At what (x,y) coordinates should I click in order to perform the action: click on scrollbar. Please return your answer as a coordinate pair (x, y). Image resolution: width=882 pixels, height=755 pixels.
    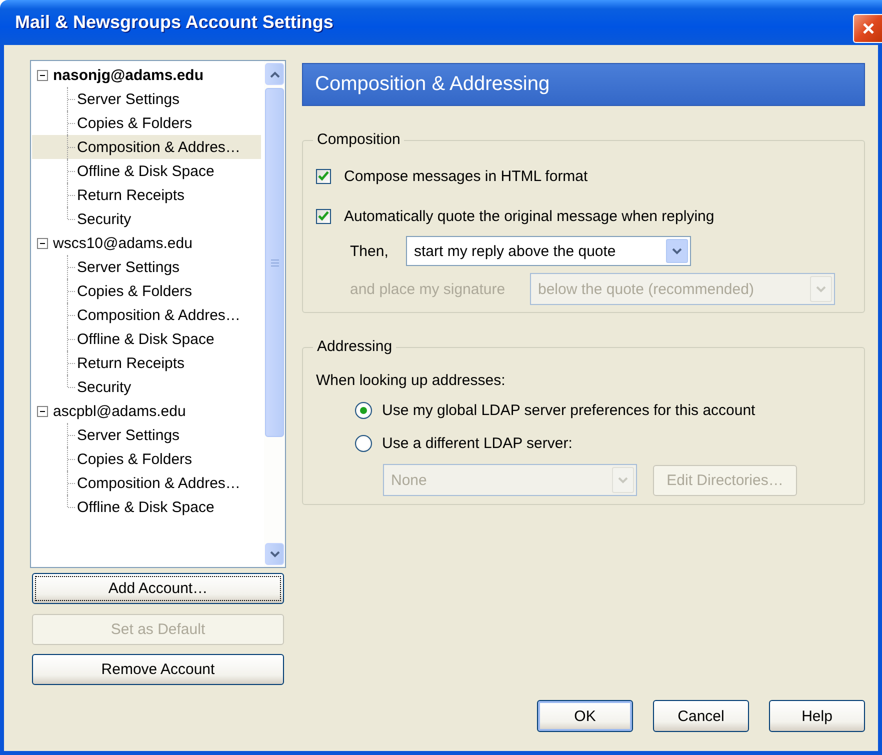
    Looking at the image, I should click on (274, 314).